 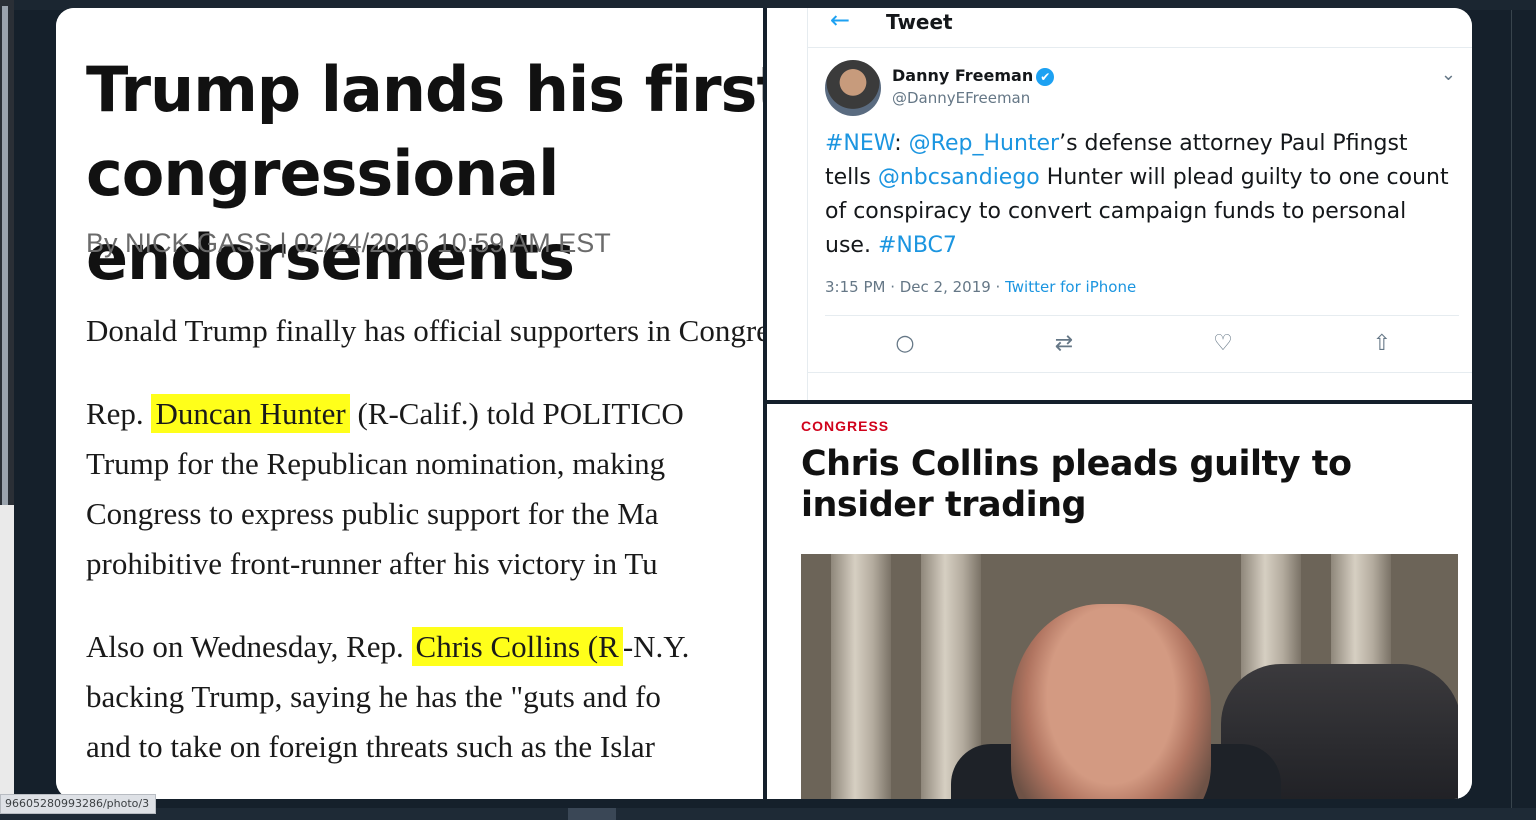 I want to click on reply-icon: ○, so click(x=905, y=344).